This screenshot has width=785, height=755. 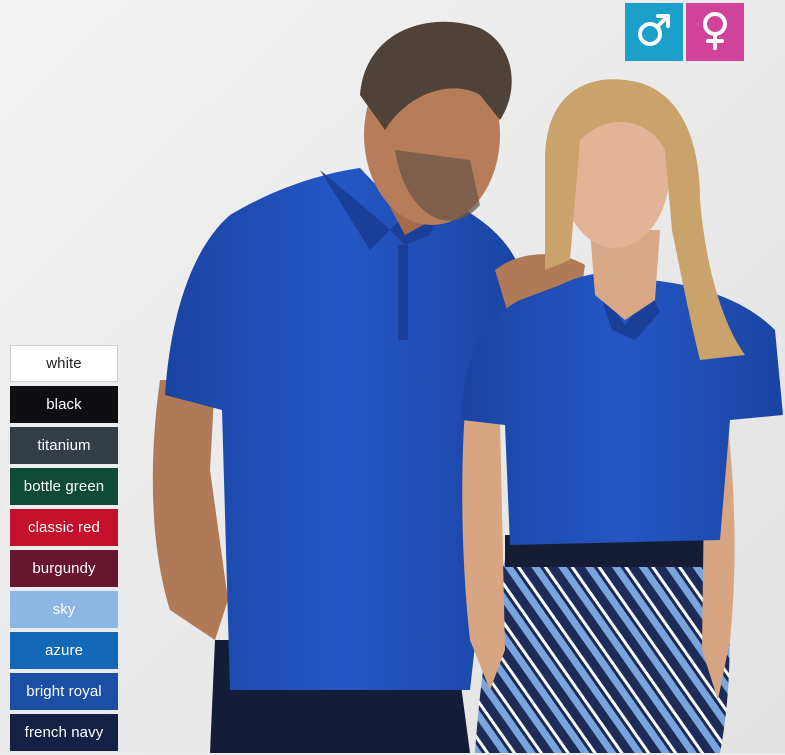 I want to click on female-filter-button, so click(x=715, y=32).